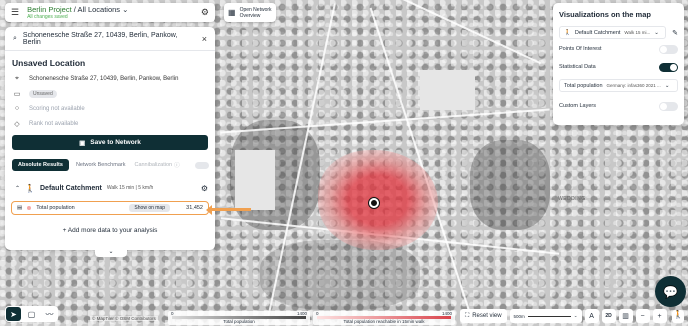  I want to click on catchment-select: 🚶 Default Catchment Walk 15 mi... ⌄, so click(613, 32).